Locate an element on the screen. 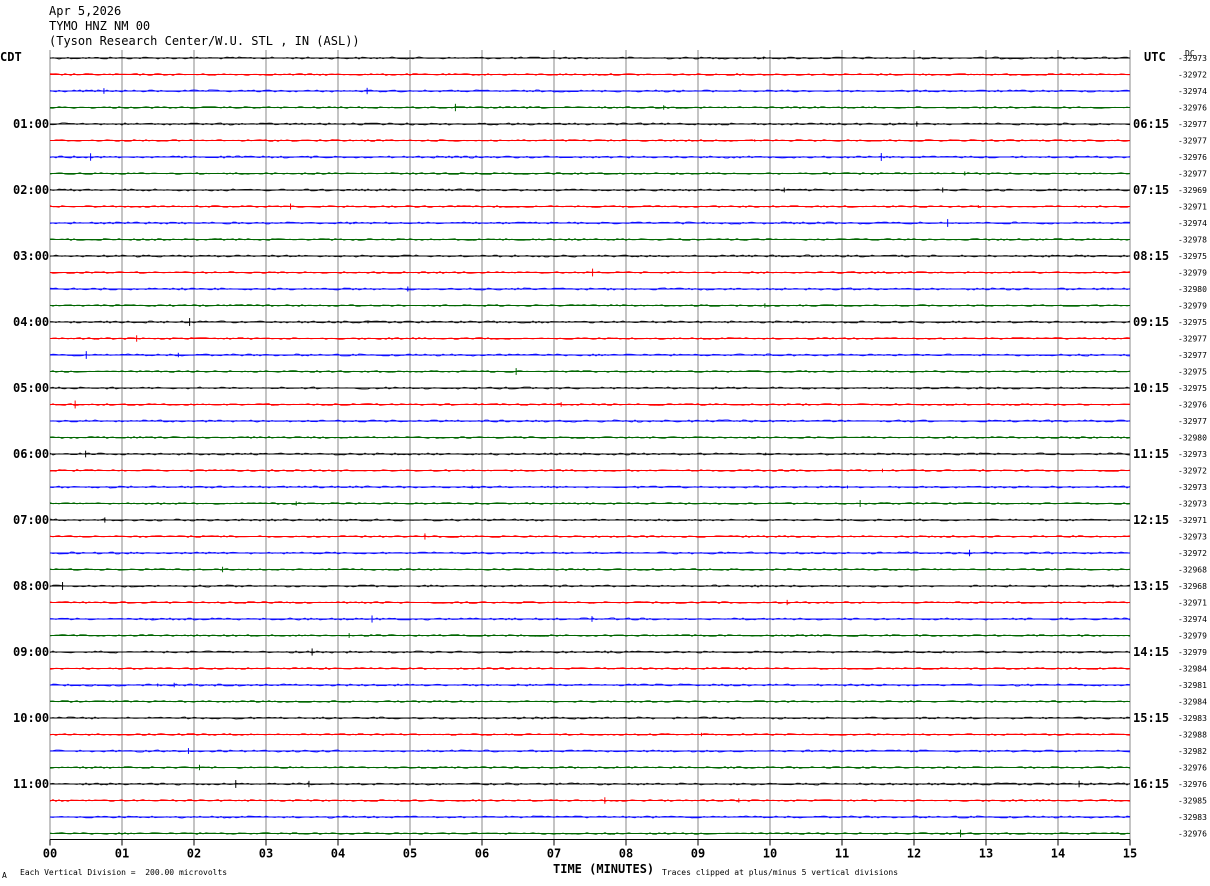  x-axis-title: TIME (MINUTES) is located at coordinates (604, 869).